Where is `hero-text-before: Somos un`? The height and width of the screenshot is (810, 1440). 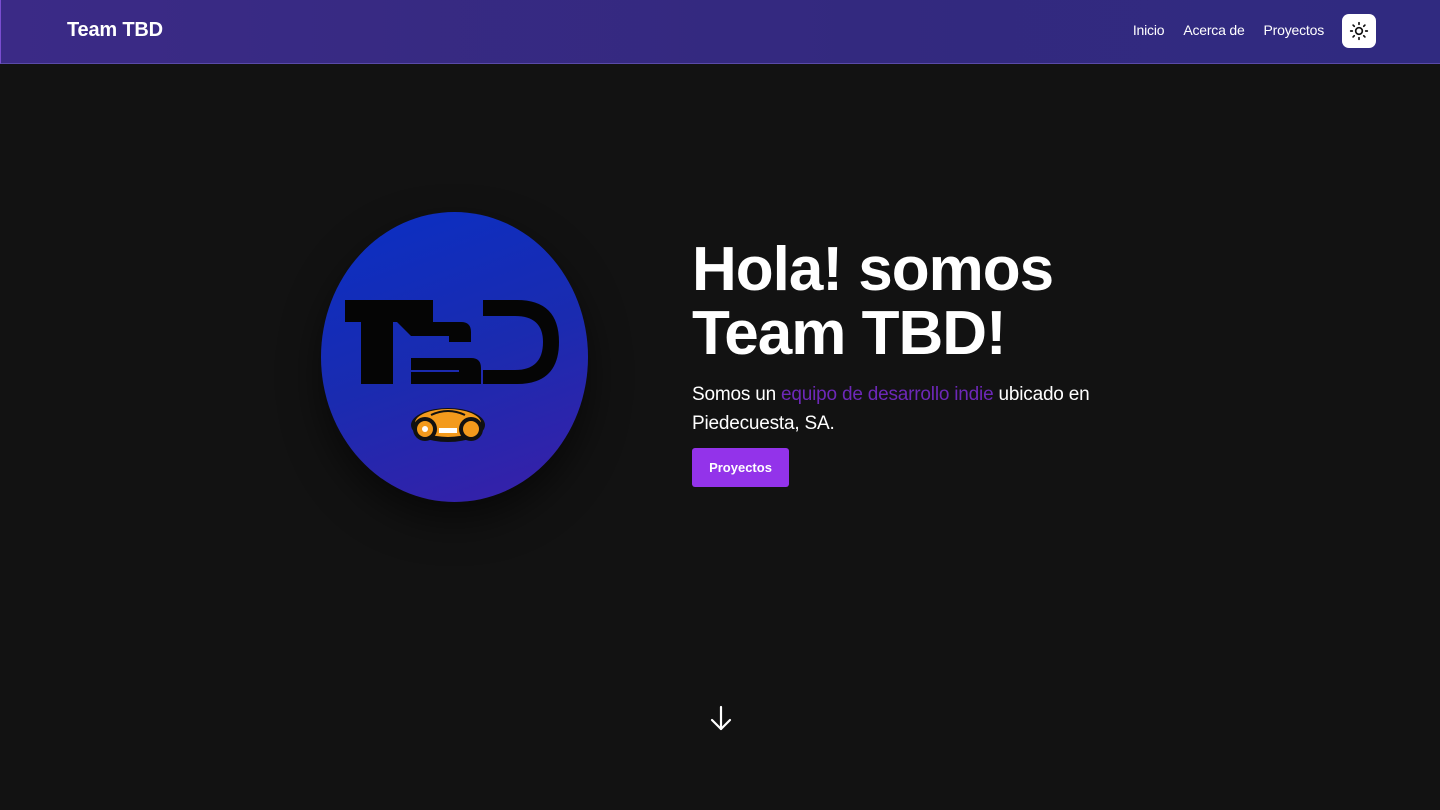 hero-text-before: Somos un is located at coordinates (737, 394).